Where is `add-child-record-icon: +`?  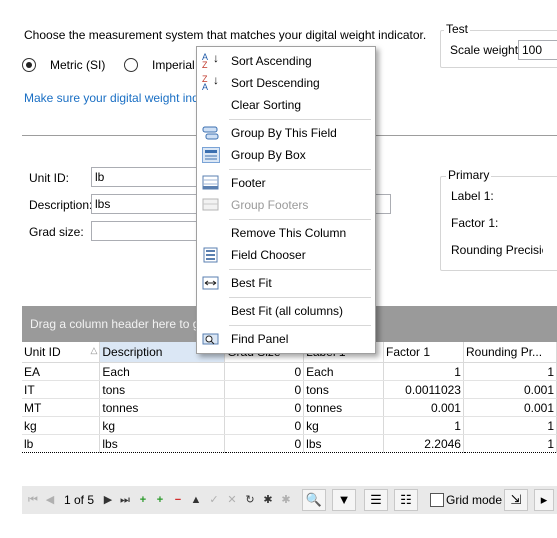
add-child-record-icon: + is located at coordinates (160, 500).